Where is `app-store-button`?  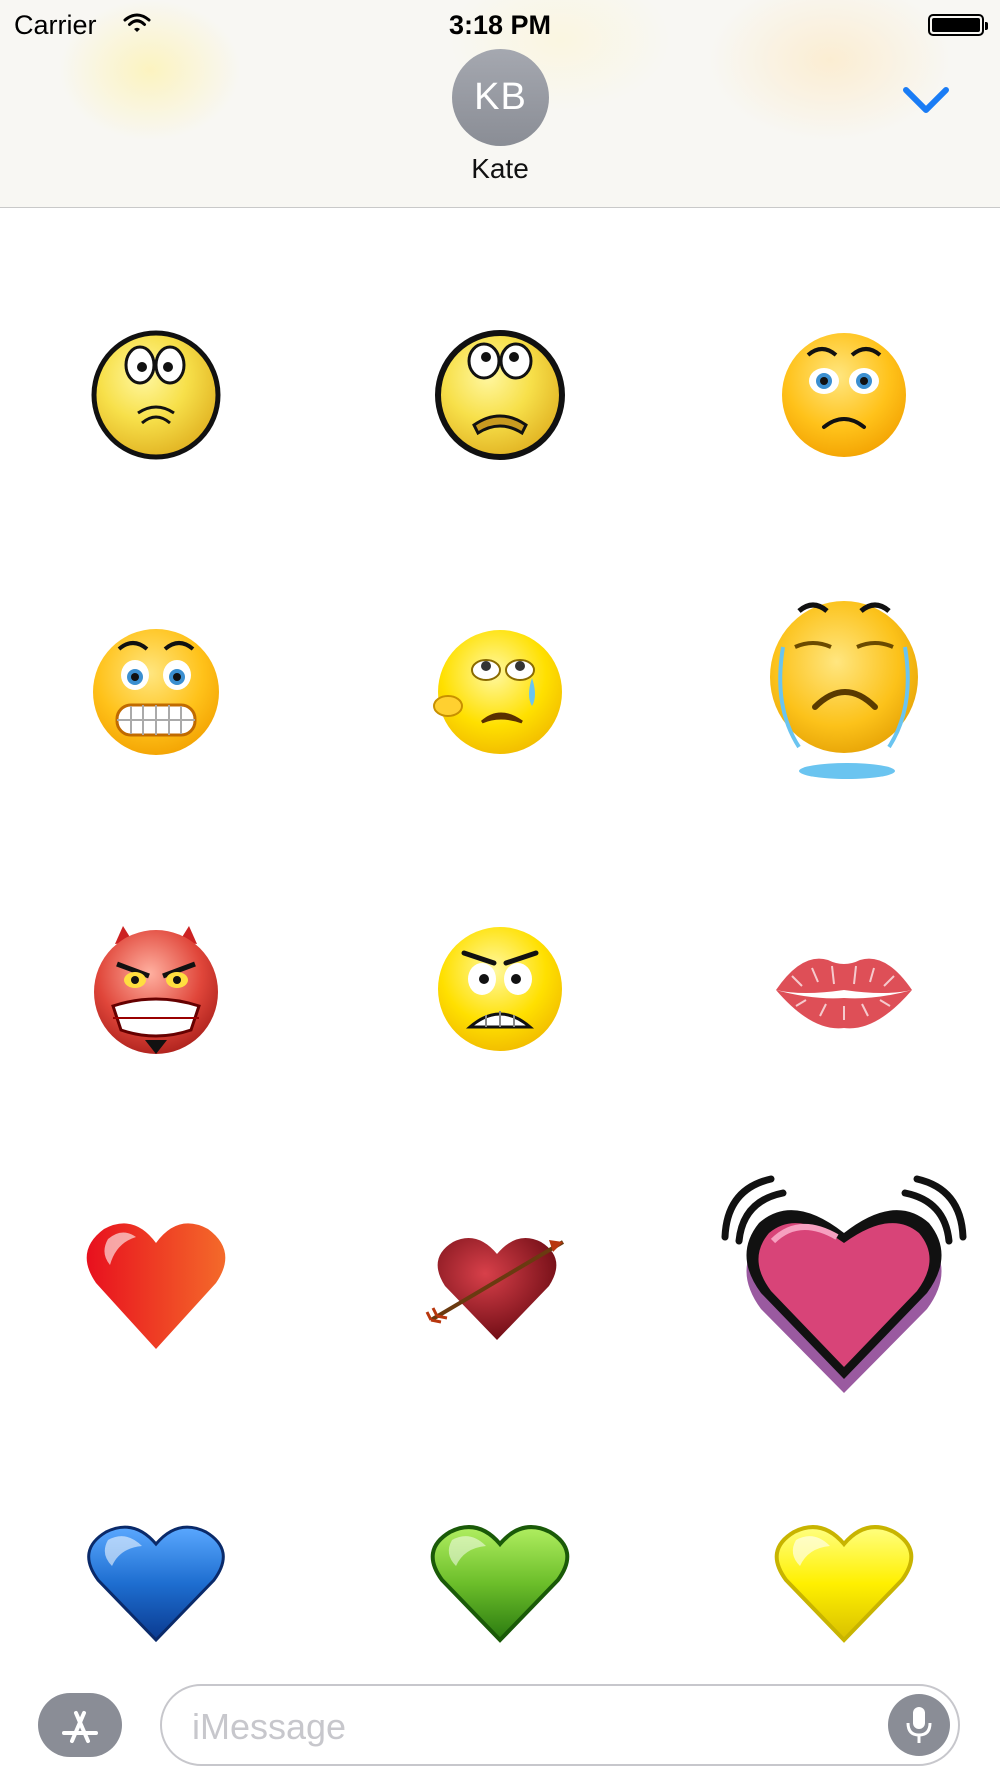 app-store-button is located at coordinates (80, 1725).